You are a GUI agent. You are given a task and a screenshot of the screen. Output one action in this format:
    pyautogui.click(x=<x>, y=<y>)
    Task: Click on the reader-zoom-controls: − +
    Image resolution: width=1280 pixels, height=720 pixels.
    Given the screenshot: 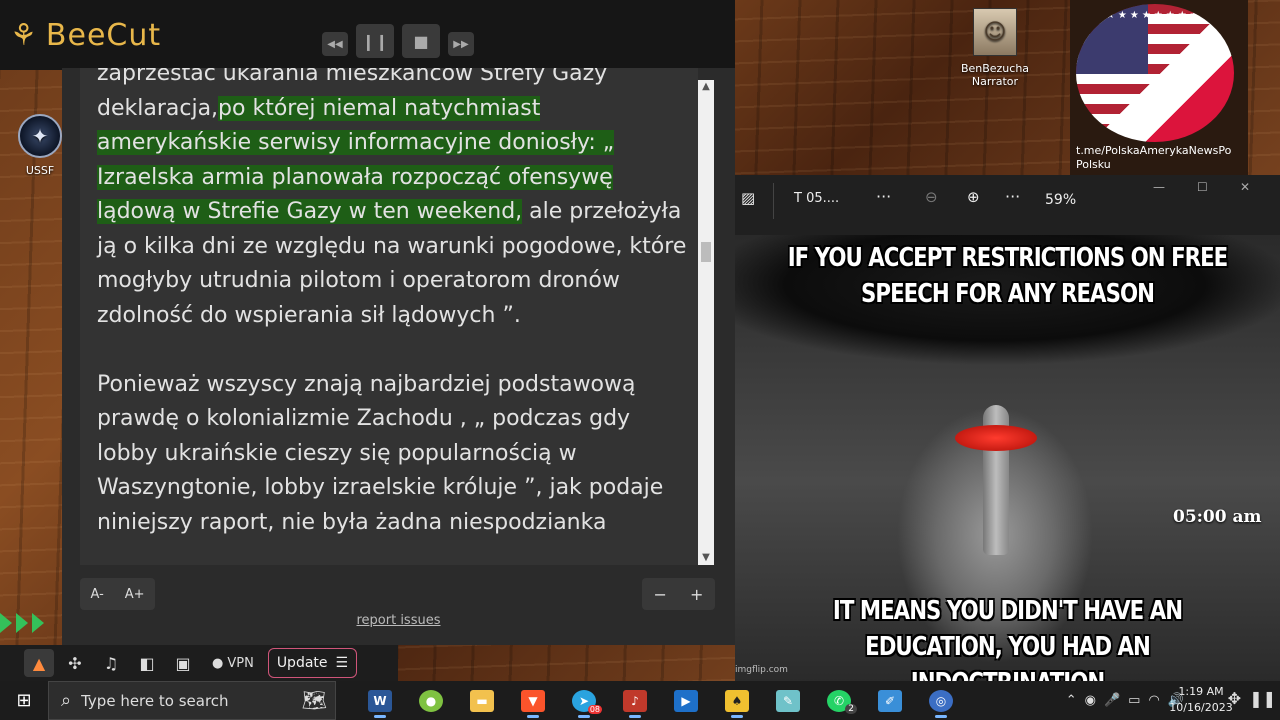 What is the action you would take?
    pyautogui.click(x=678, y=594)
    